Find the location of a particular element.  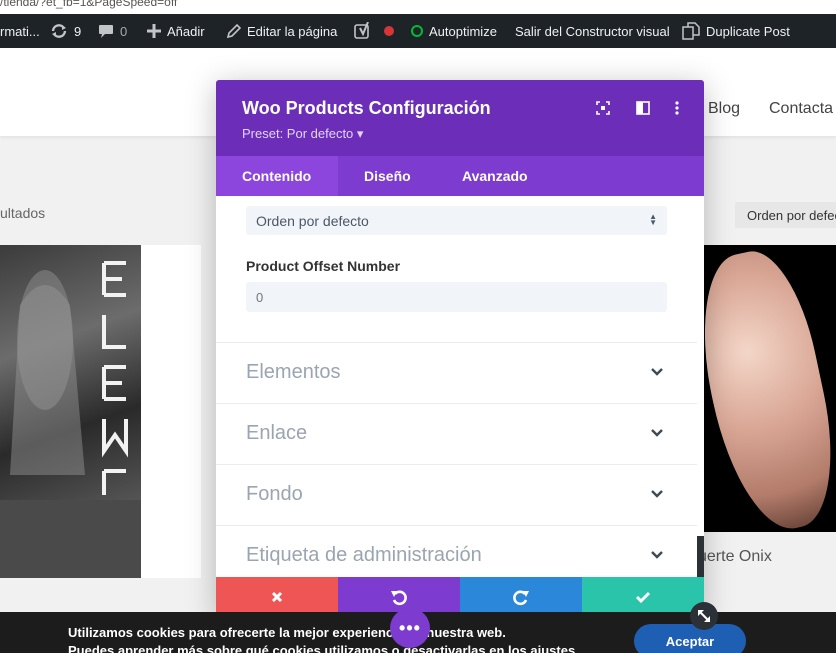

duplicate-post-item: Duplicate Post is located at coordinates (736, 31).